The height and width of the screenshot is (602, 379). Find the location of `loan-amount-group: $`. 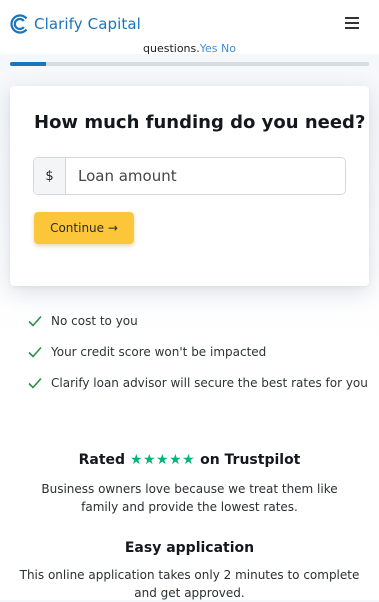

loan-amount-group: $ is located at coordinates (189, 176).